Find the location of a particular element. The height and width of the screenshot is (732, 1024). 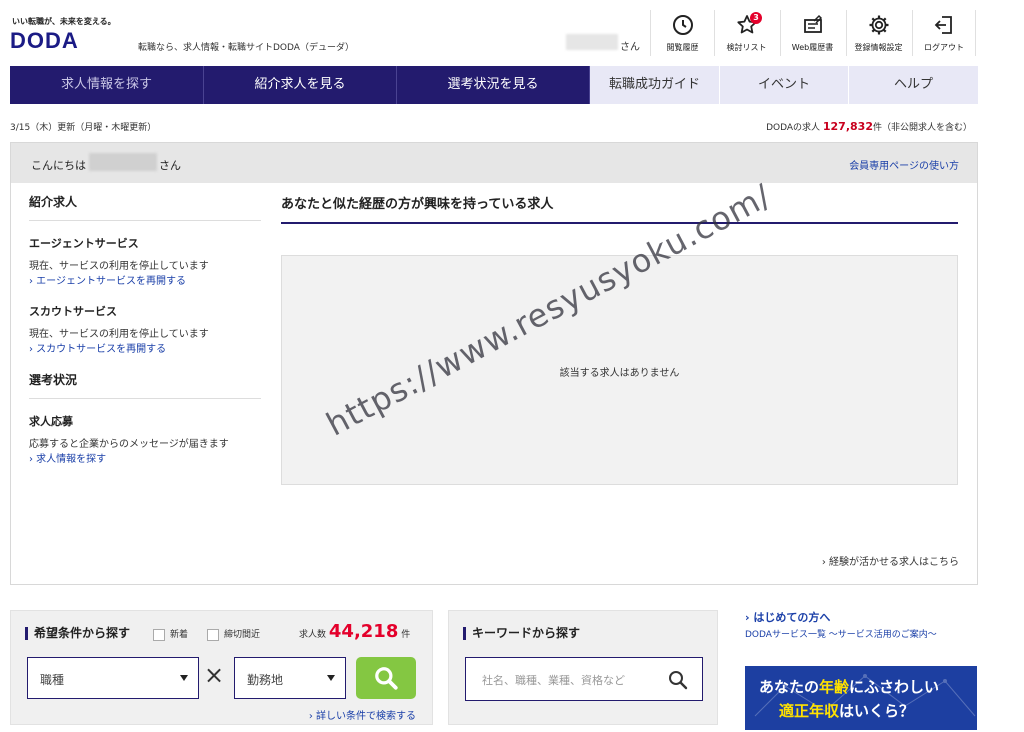

logout-button: ログアウト is located at coordinates (944, 33).